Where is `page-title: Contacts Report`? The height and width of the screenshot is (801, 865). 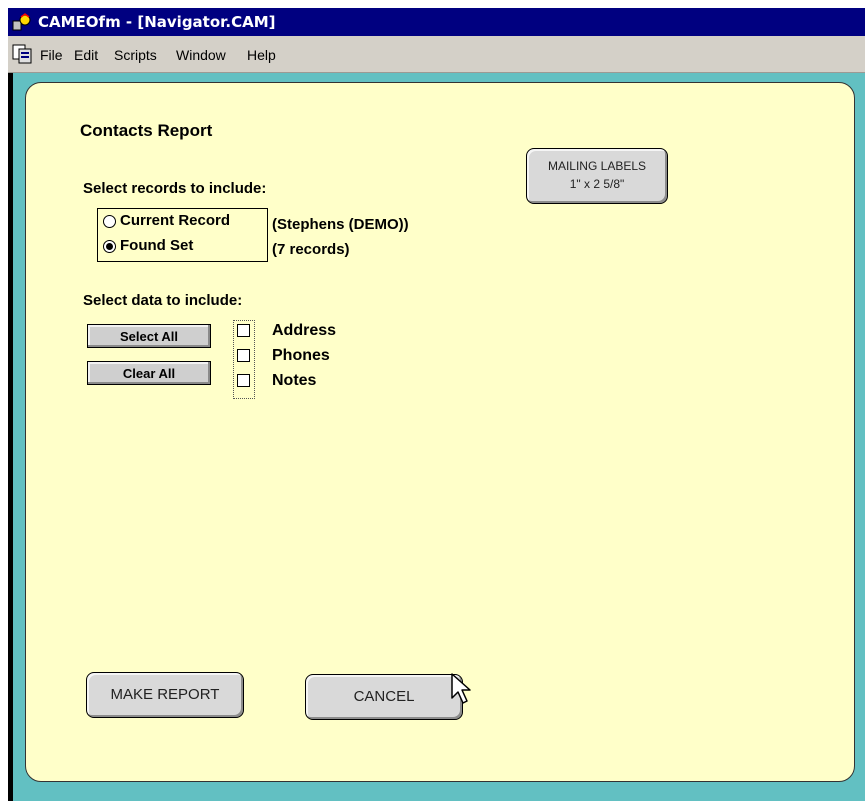
page-title: Contacts Report is located at coordinates (146, 130).